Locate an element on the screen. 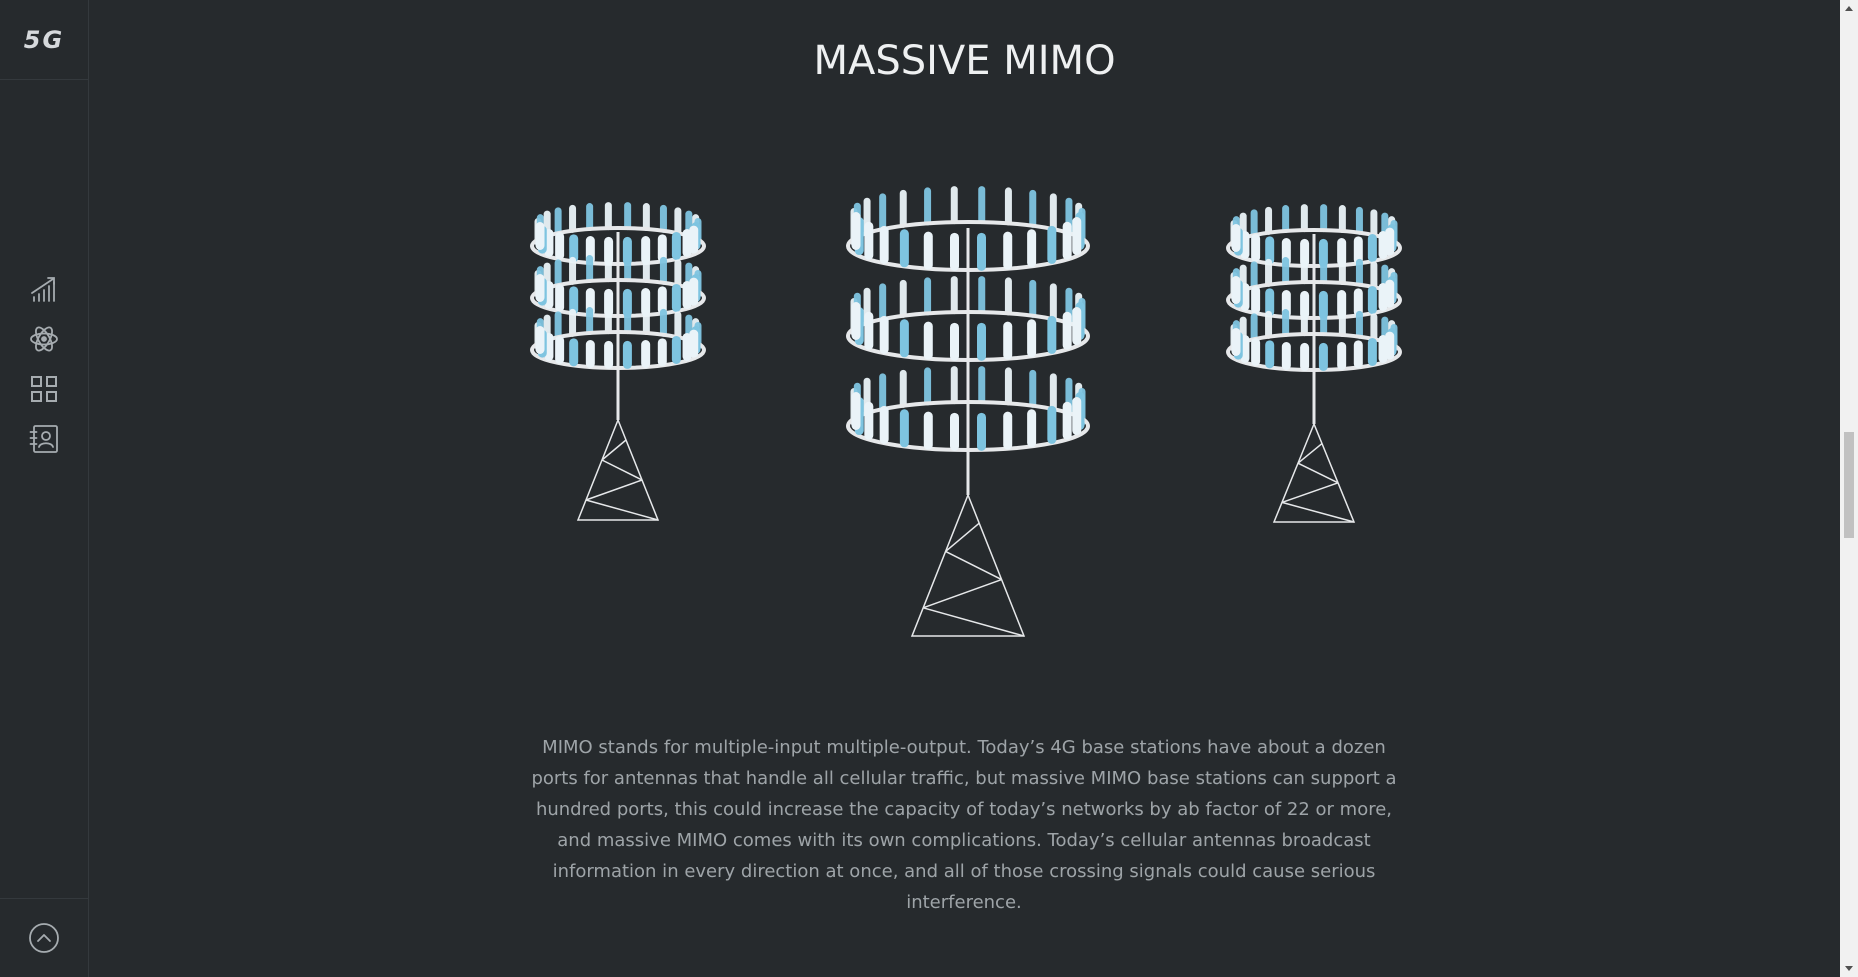  nav-item-technology is located at coordinates (44, 339).